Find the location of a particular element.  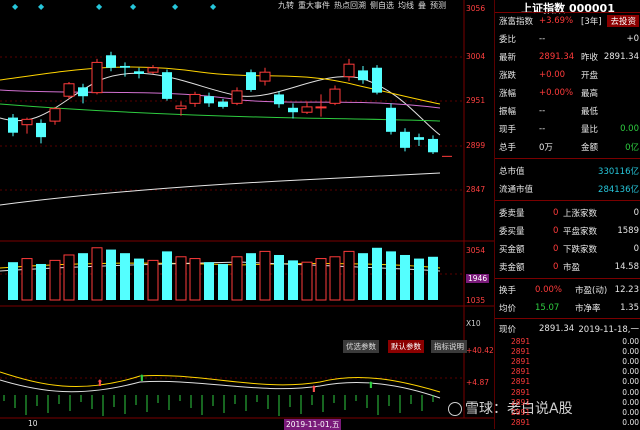

indicator-tick: +40.42 is located at coordinates (480, 350).